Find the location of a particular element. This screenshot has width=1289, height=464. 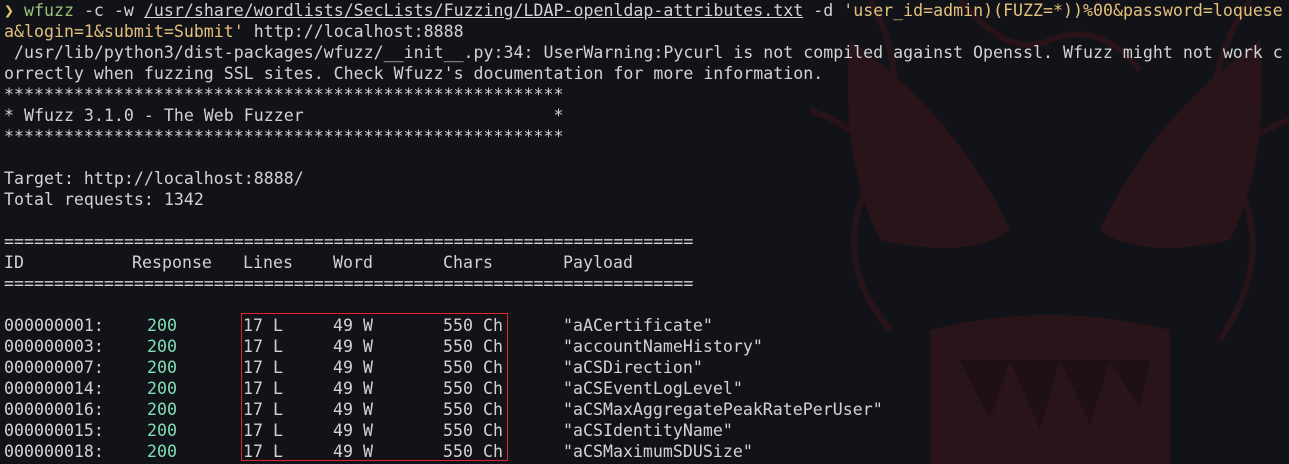

banner-title: * Wfuzz 3.1.0 - The Web Fuzzer * is located at coordinates (284, 115).